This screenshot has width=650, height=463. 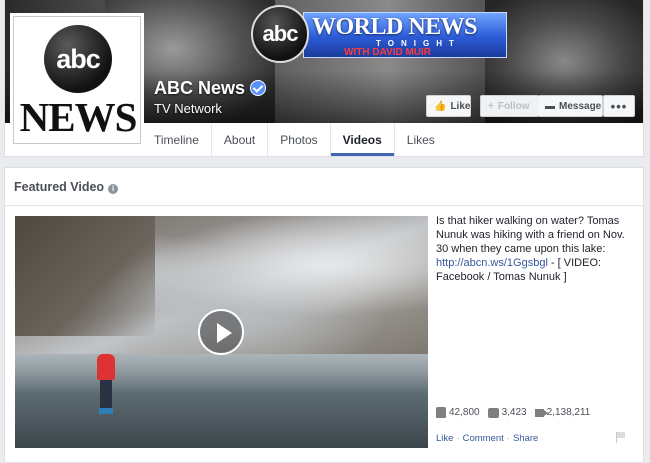 I want to click on hiker-figure, so click(x=106, y=385).